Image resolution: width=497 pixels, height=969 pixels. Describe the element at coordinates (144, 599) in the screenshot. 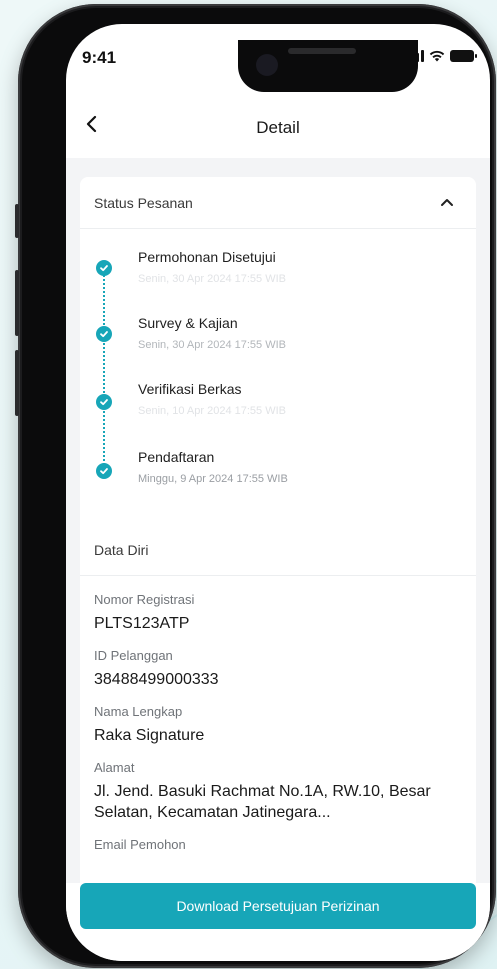

I see `field-label: Nomor Registrasi` at that location.